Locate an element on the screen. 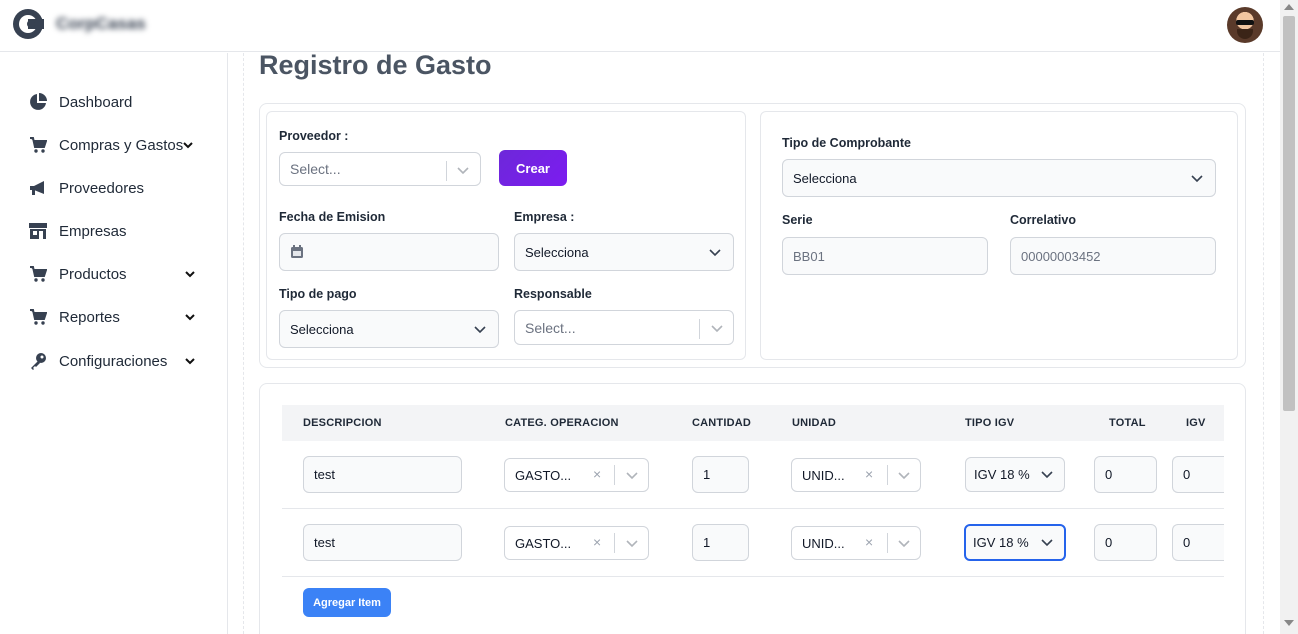  scroll-down-arrow is located at coordinates (1289, 623).